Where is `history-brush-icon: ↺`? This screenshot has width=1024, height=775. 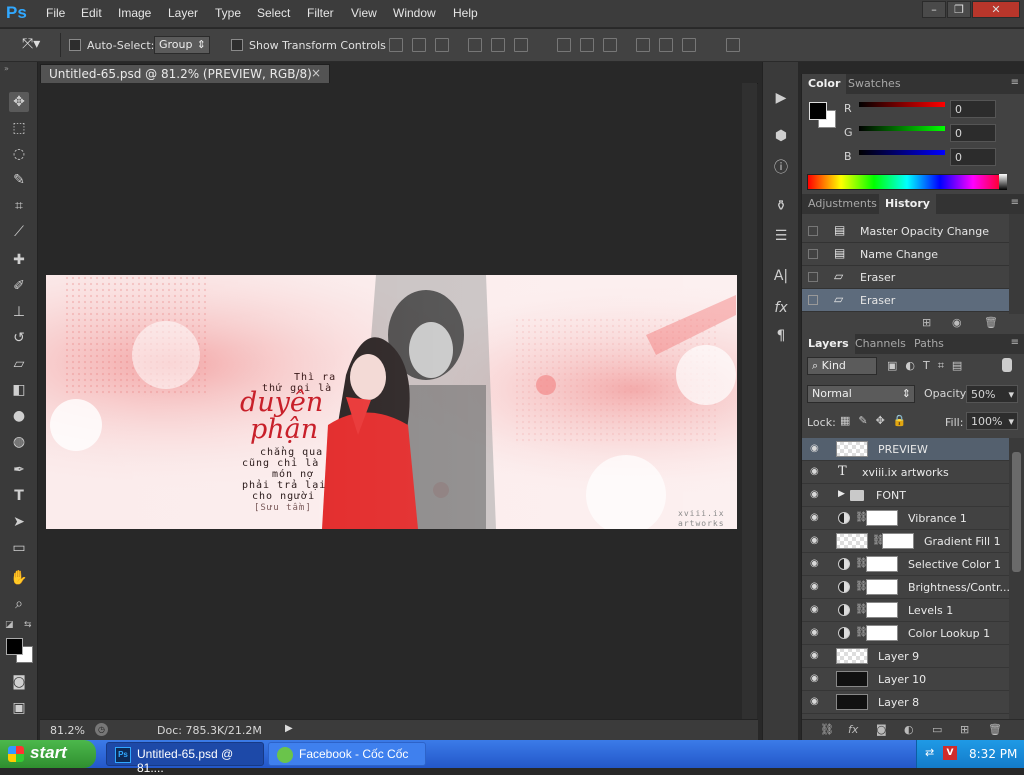
history-brush-icon: ↺ is located at coordinates (19, 338).